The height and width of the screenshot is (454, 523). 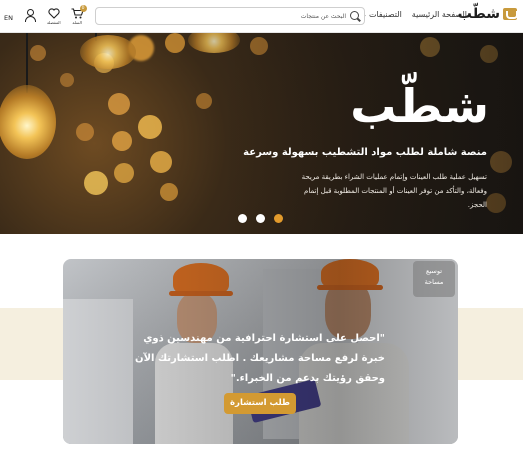 What do you see at coordinates (77, 22) in the screenshot?
I see `cart-label: السلة` at bounding box center [77, 22].